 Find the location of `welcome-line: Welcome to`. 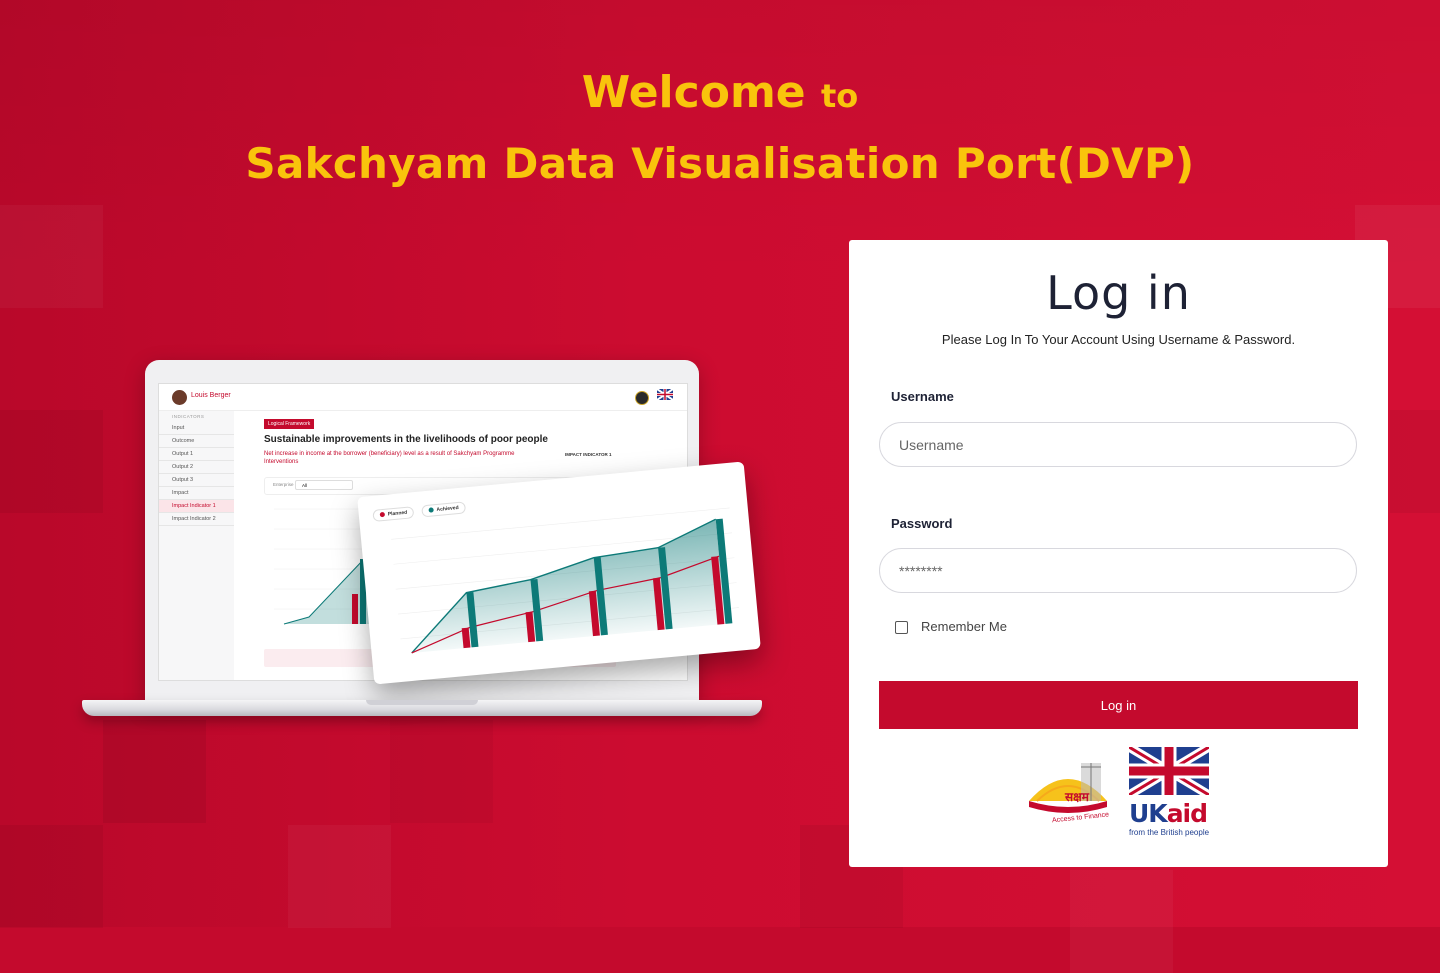

welcome-line: Welcome to is located at coordinates (720, 94).